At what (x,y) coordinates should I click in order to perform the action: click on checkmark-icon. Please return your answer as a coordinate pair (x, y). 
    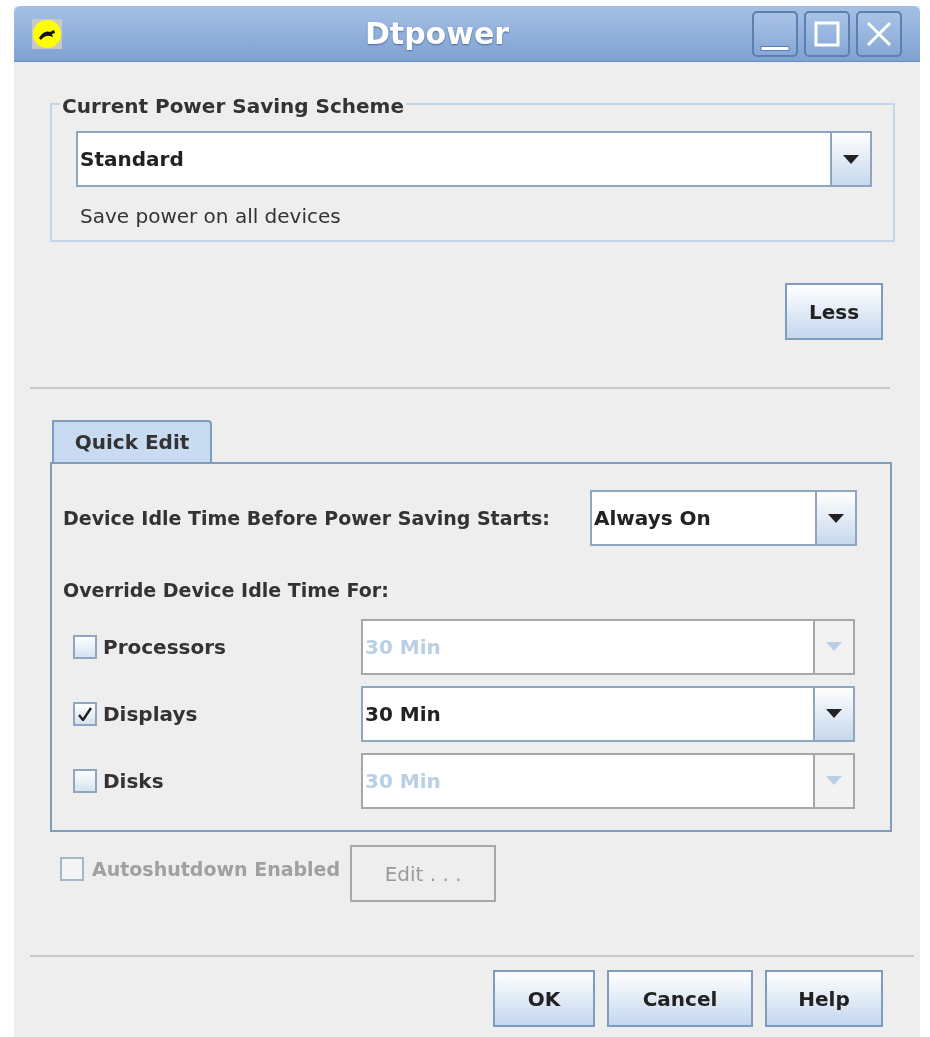
    Looking at the image, I should click on (85, 713).